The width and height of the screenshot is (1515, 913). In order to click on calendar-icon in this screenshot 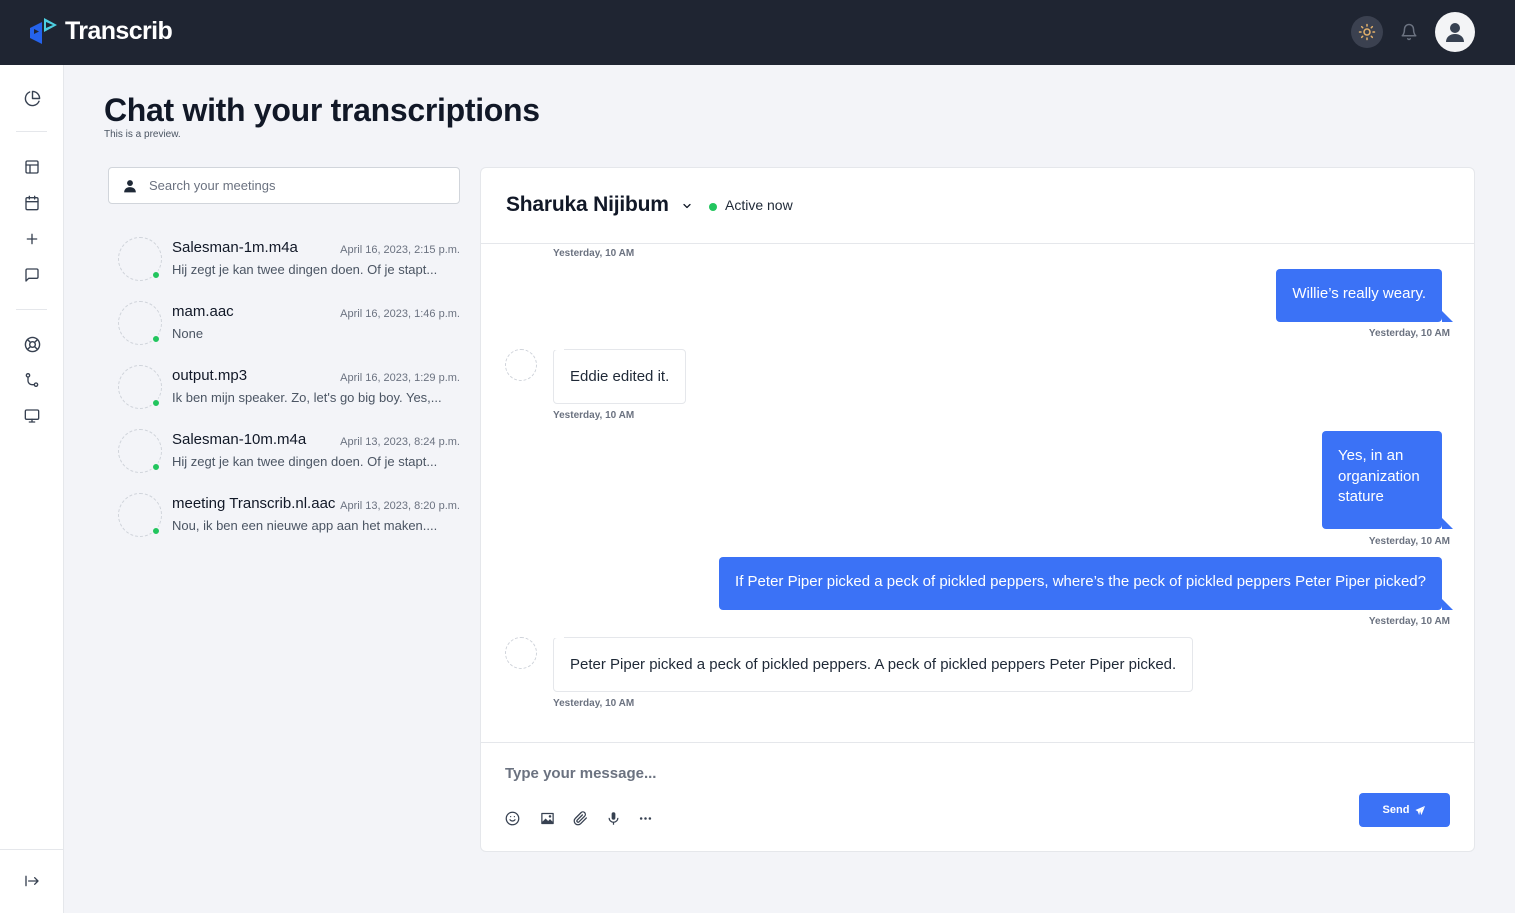, I will do `click(32, 203)`.